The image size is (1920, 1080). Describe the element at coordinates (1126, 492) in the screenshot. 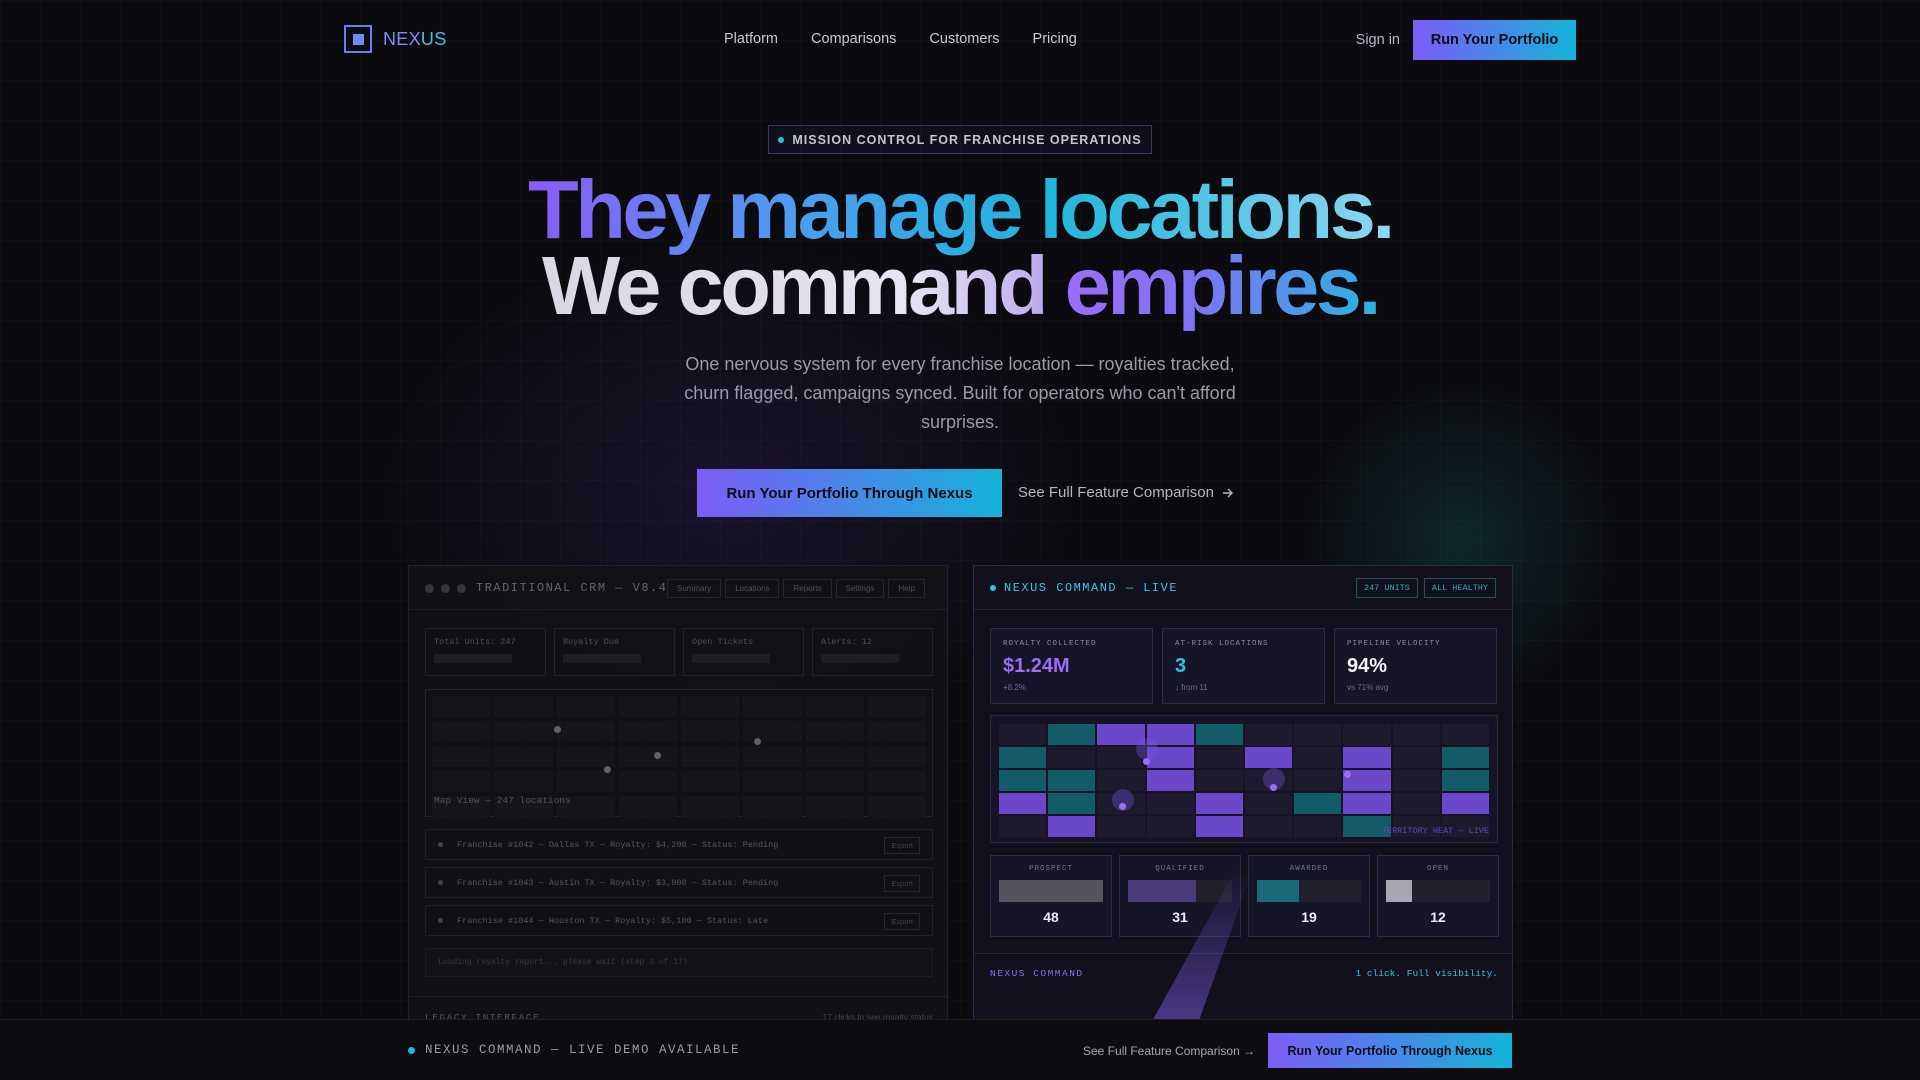

I see `feature-comparison-link: See Full Feature Comparison` at that location.